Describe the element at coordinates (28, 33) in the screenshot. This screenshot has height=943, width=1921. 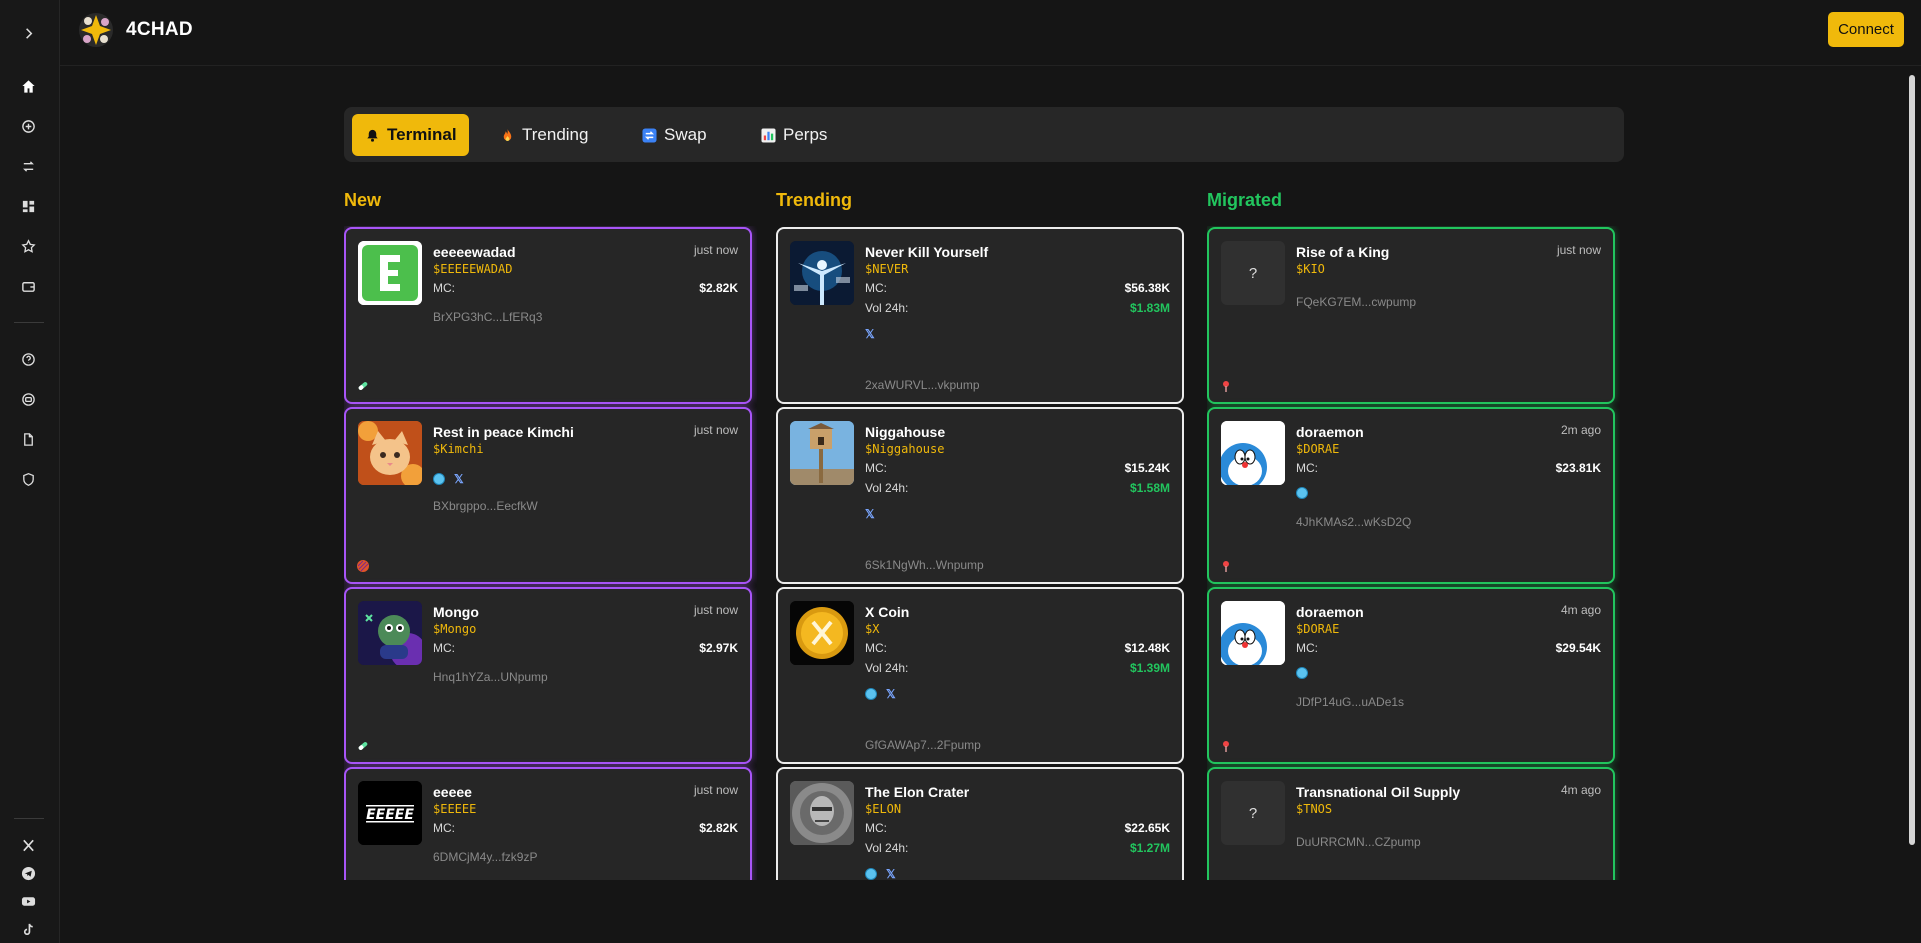
I see `chevron-right-icon` at that location.